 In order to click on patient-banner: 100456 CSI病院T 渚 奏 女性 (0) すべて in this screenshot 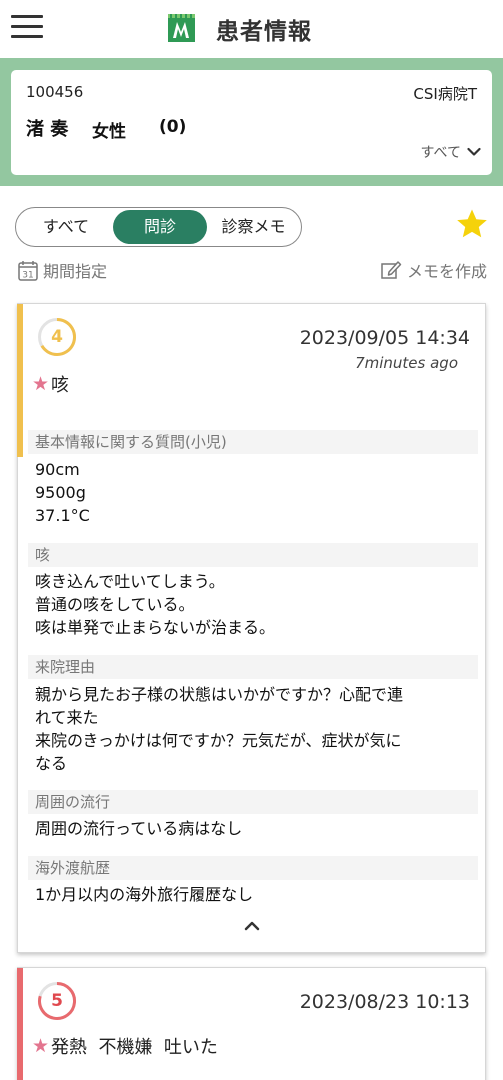, I will do `click(251, 122)`.